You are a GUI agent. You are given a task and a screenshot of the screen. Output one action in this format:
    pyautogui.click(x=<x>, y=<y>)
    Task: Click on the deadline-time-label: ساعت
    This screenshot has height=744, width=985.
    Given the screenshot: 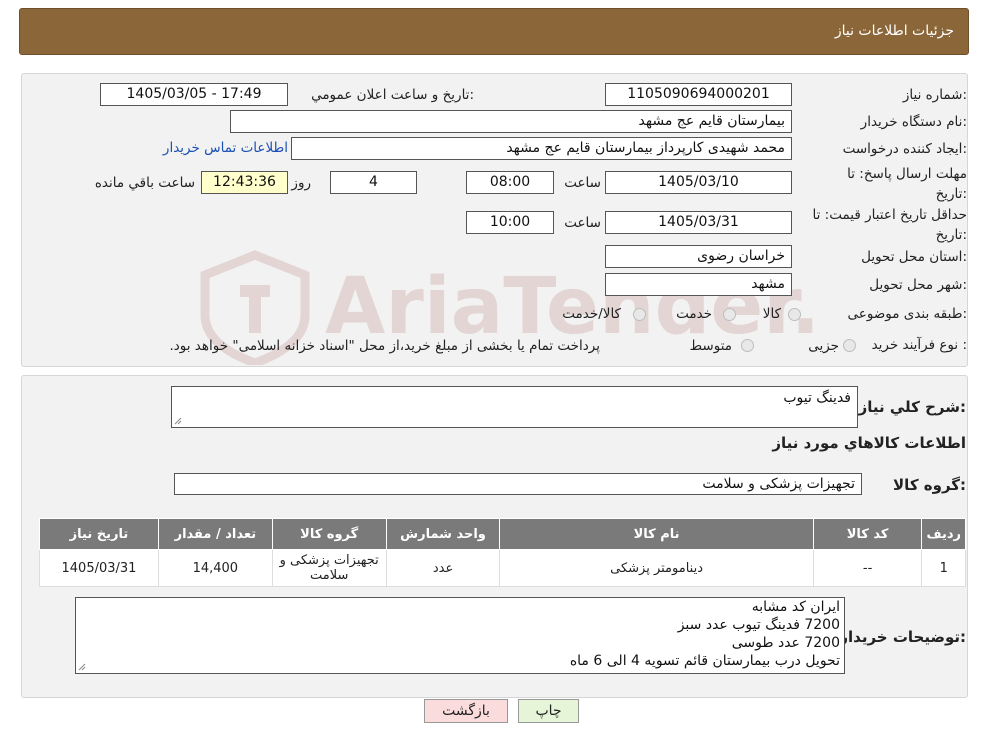 What is the action you would take?
    pyautogui.click(x=582, y=183)
    